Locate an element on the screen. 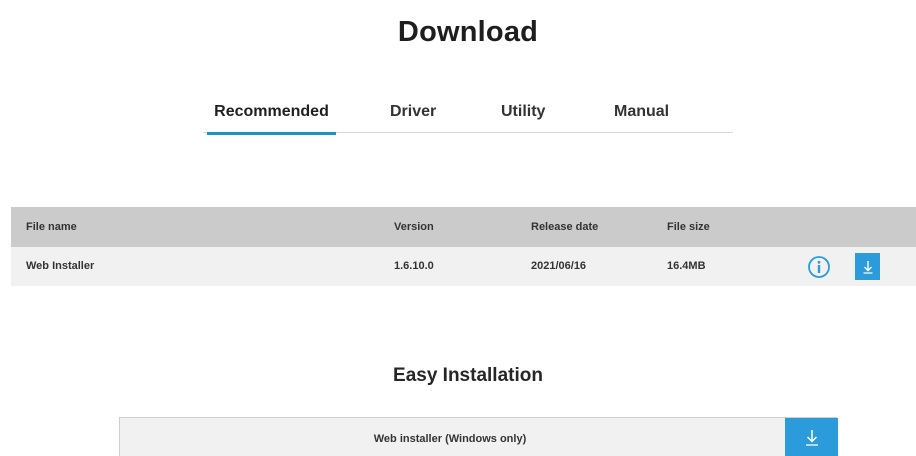 This screenshot has width=916, height=456. page-title: Download is located at coordinates (468, 32).